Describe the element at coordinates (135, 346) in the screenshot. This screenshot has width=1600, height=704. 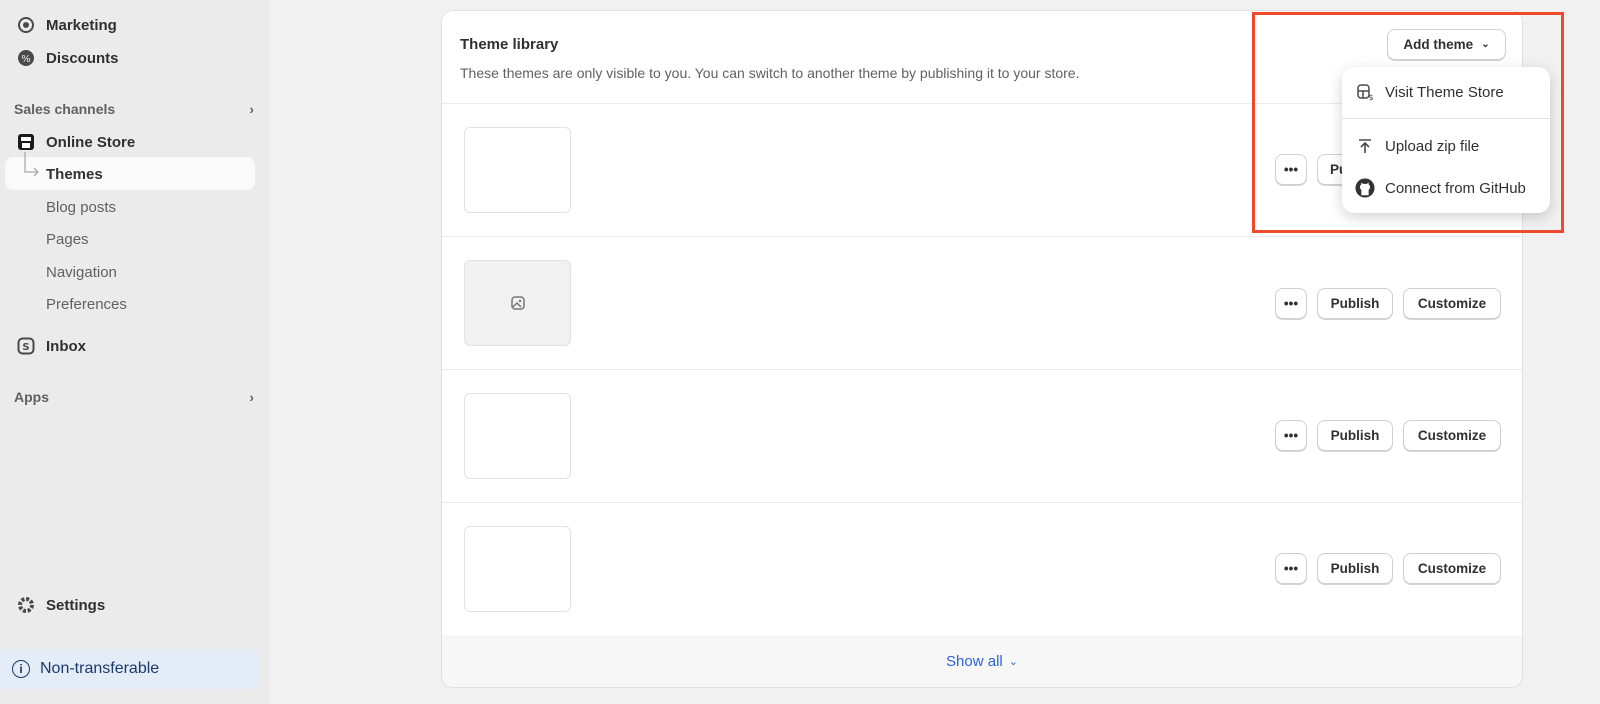
I see `sidebar-item-inbox: S Inbox` at that location.